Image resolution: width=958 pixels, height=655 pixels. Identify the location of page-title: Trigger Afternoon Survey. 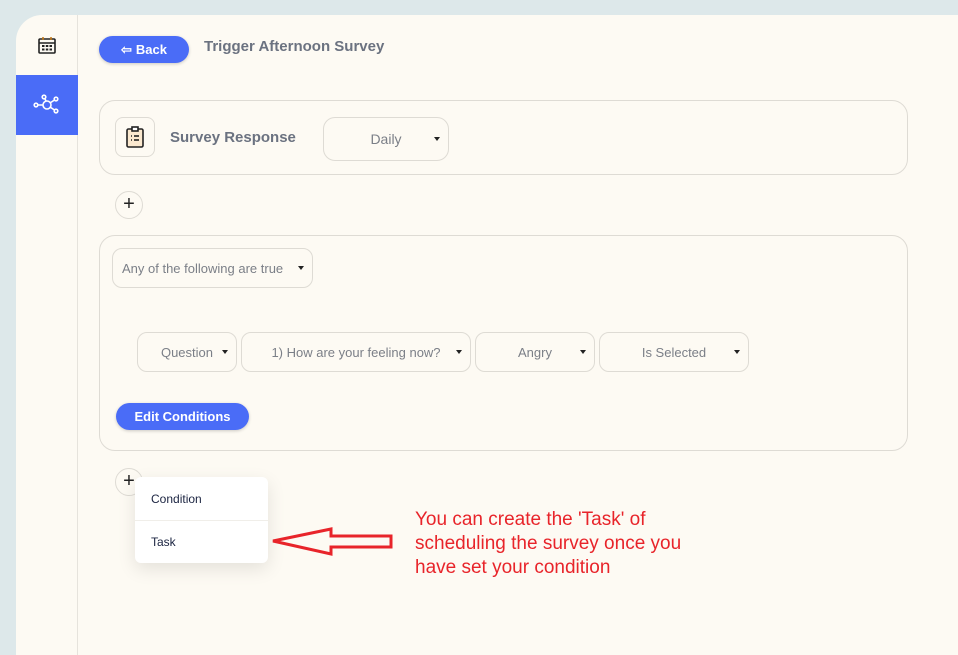
(294, 46).